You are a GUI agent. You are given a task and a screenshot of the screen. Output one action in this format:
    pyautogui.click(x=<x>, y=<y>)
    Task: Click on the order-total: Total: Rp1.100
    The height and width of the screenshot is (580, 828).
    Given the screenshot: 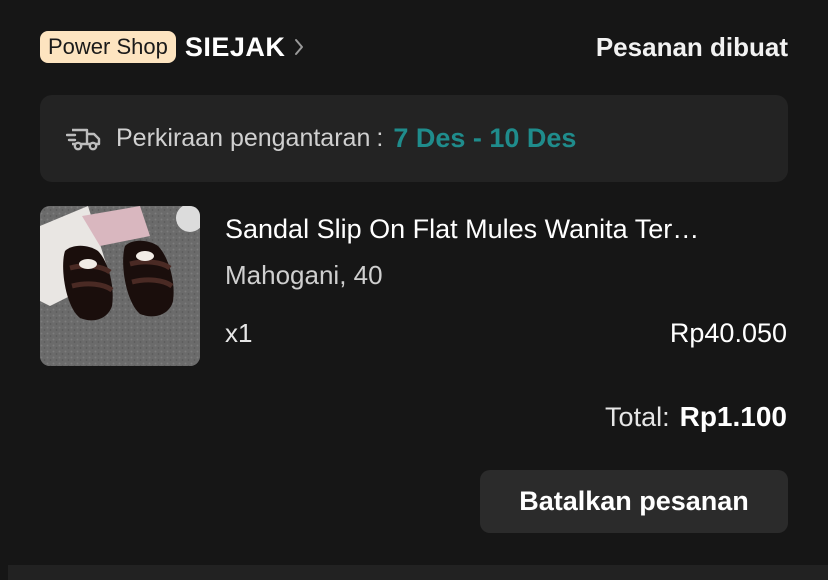 What is the action you would take?
    pyautogui.click(x=696, y=417)
    